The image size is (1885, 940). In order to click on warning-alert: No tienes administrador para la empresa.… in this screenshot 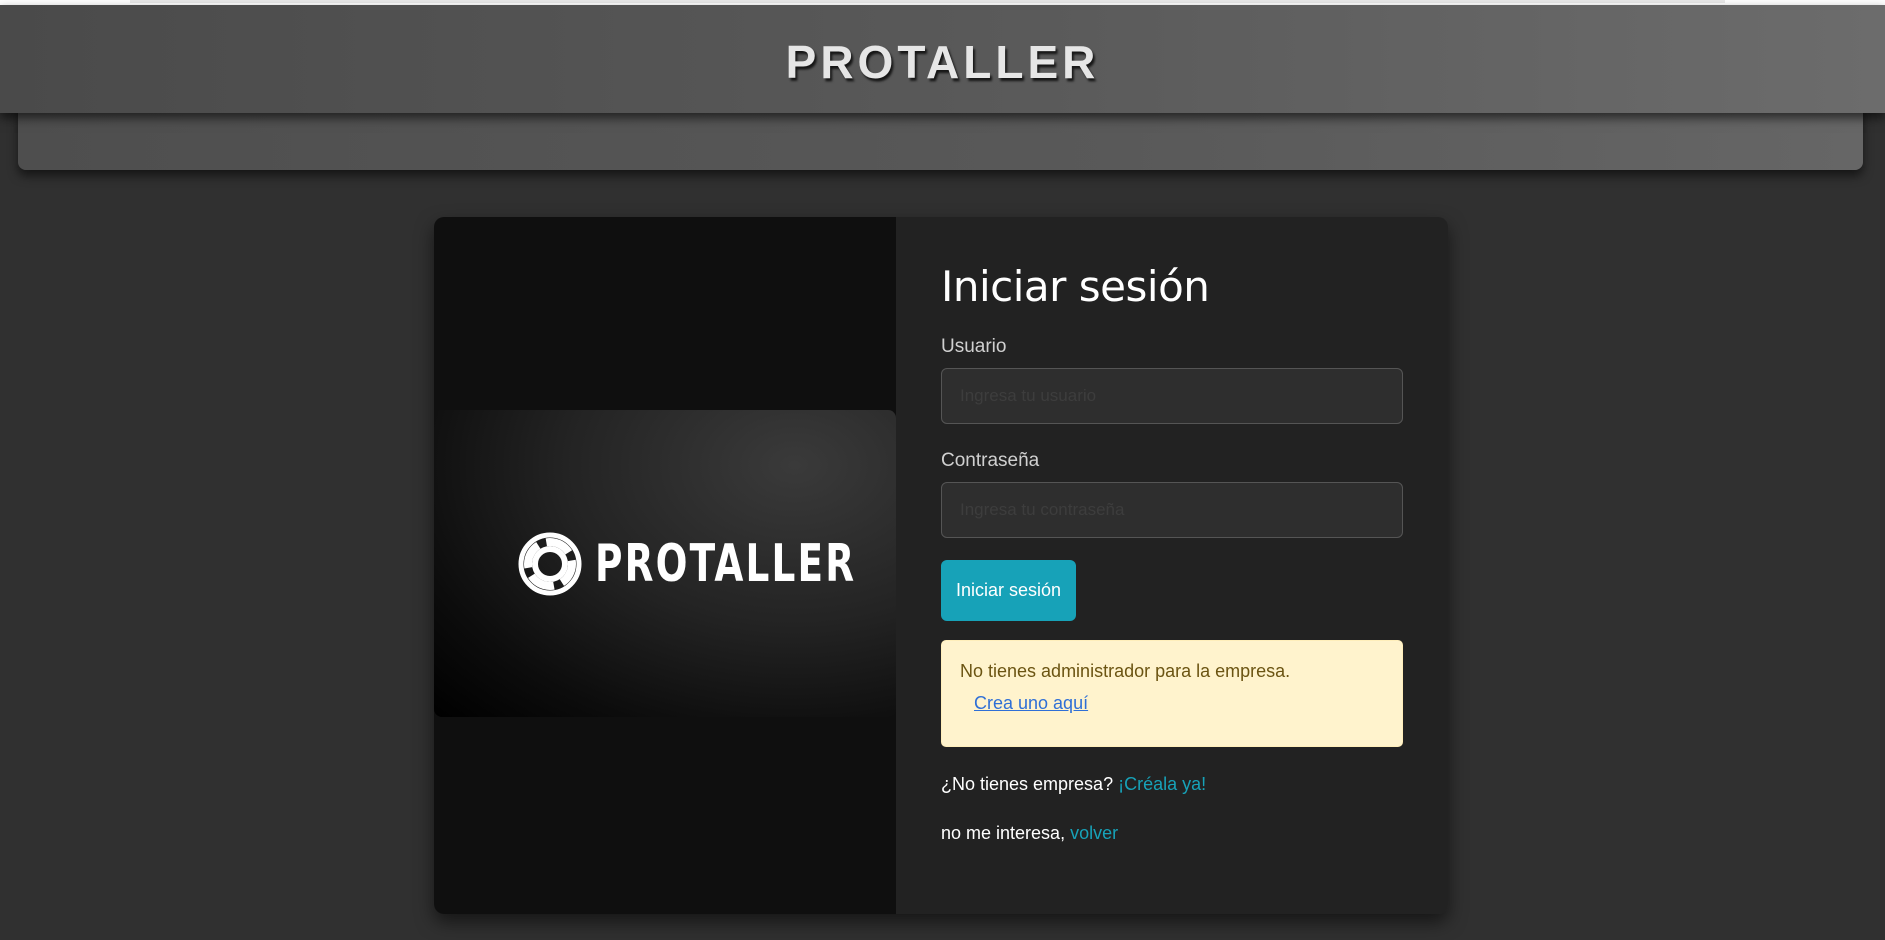, I will do `click(1172, 693)`.